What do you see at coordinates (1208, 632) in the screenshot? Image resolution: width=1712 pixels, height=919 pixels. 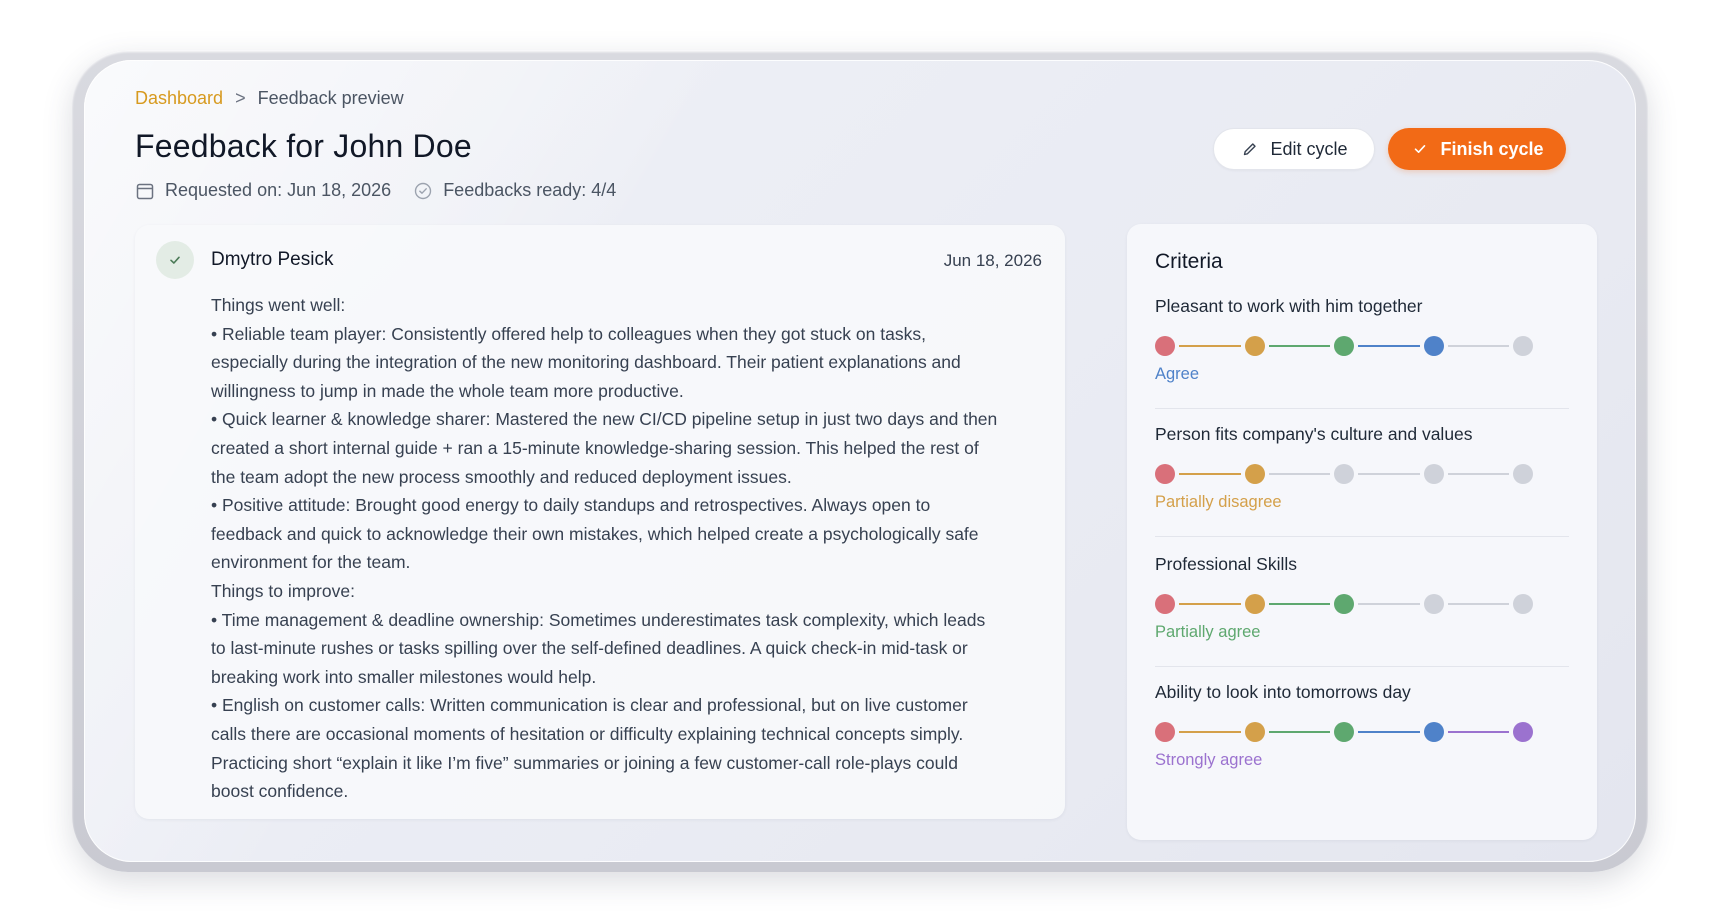 I see `criterion-value: Partially agree` at bounding box center [1208, 632].